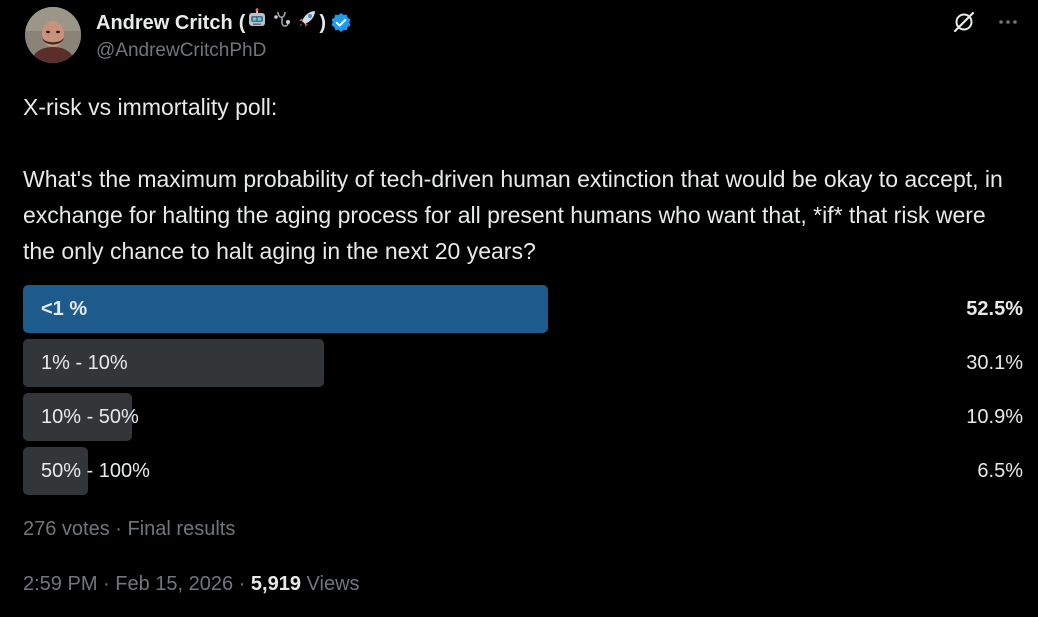 Image resolution: width=1038 pixels, height=617 pixels. Describe the element at coordinates (994, 417) in the screenshot. I see `poll-option-percent: 10.9%` at that location.